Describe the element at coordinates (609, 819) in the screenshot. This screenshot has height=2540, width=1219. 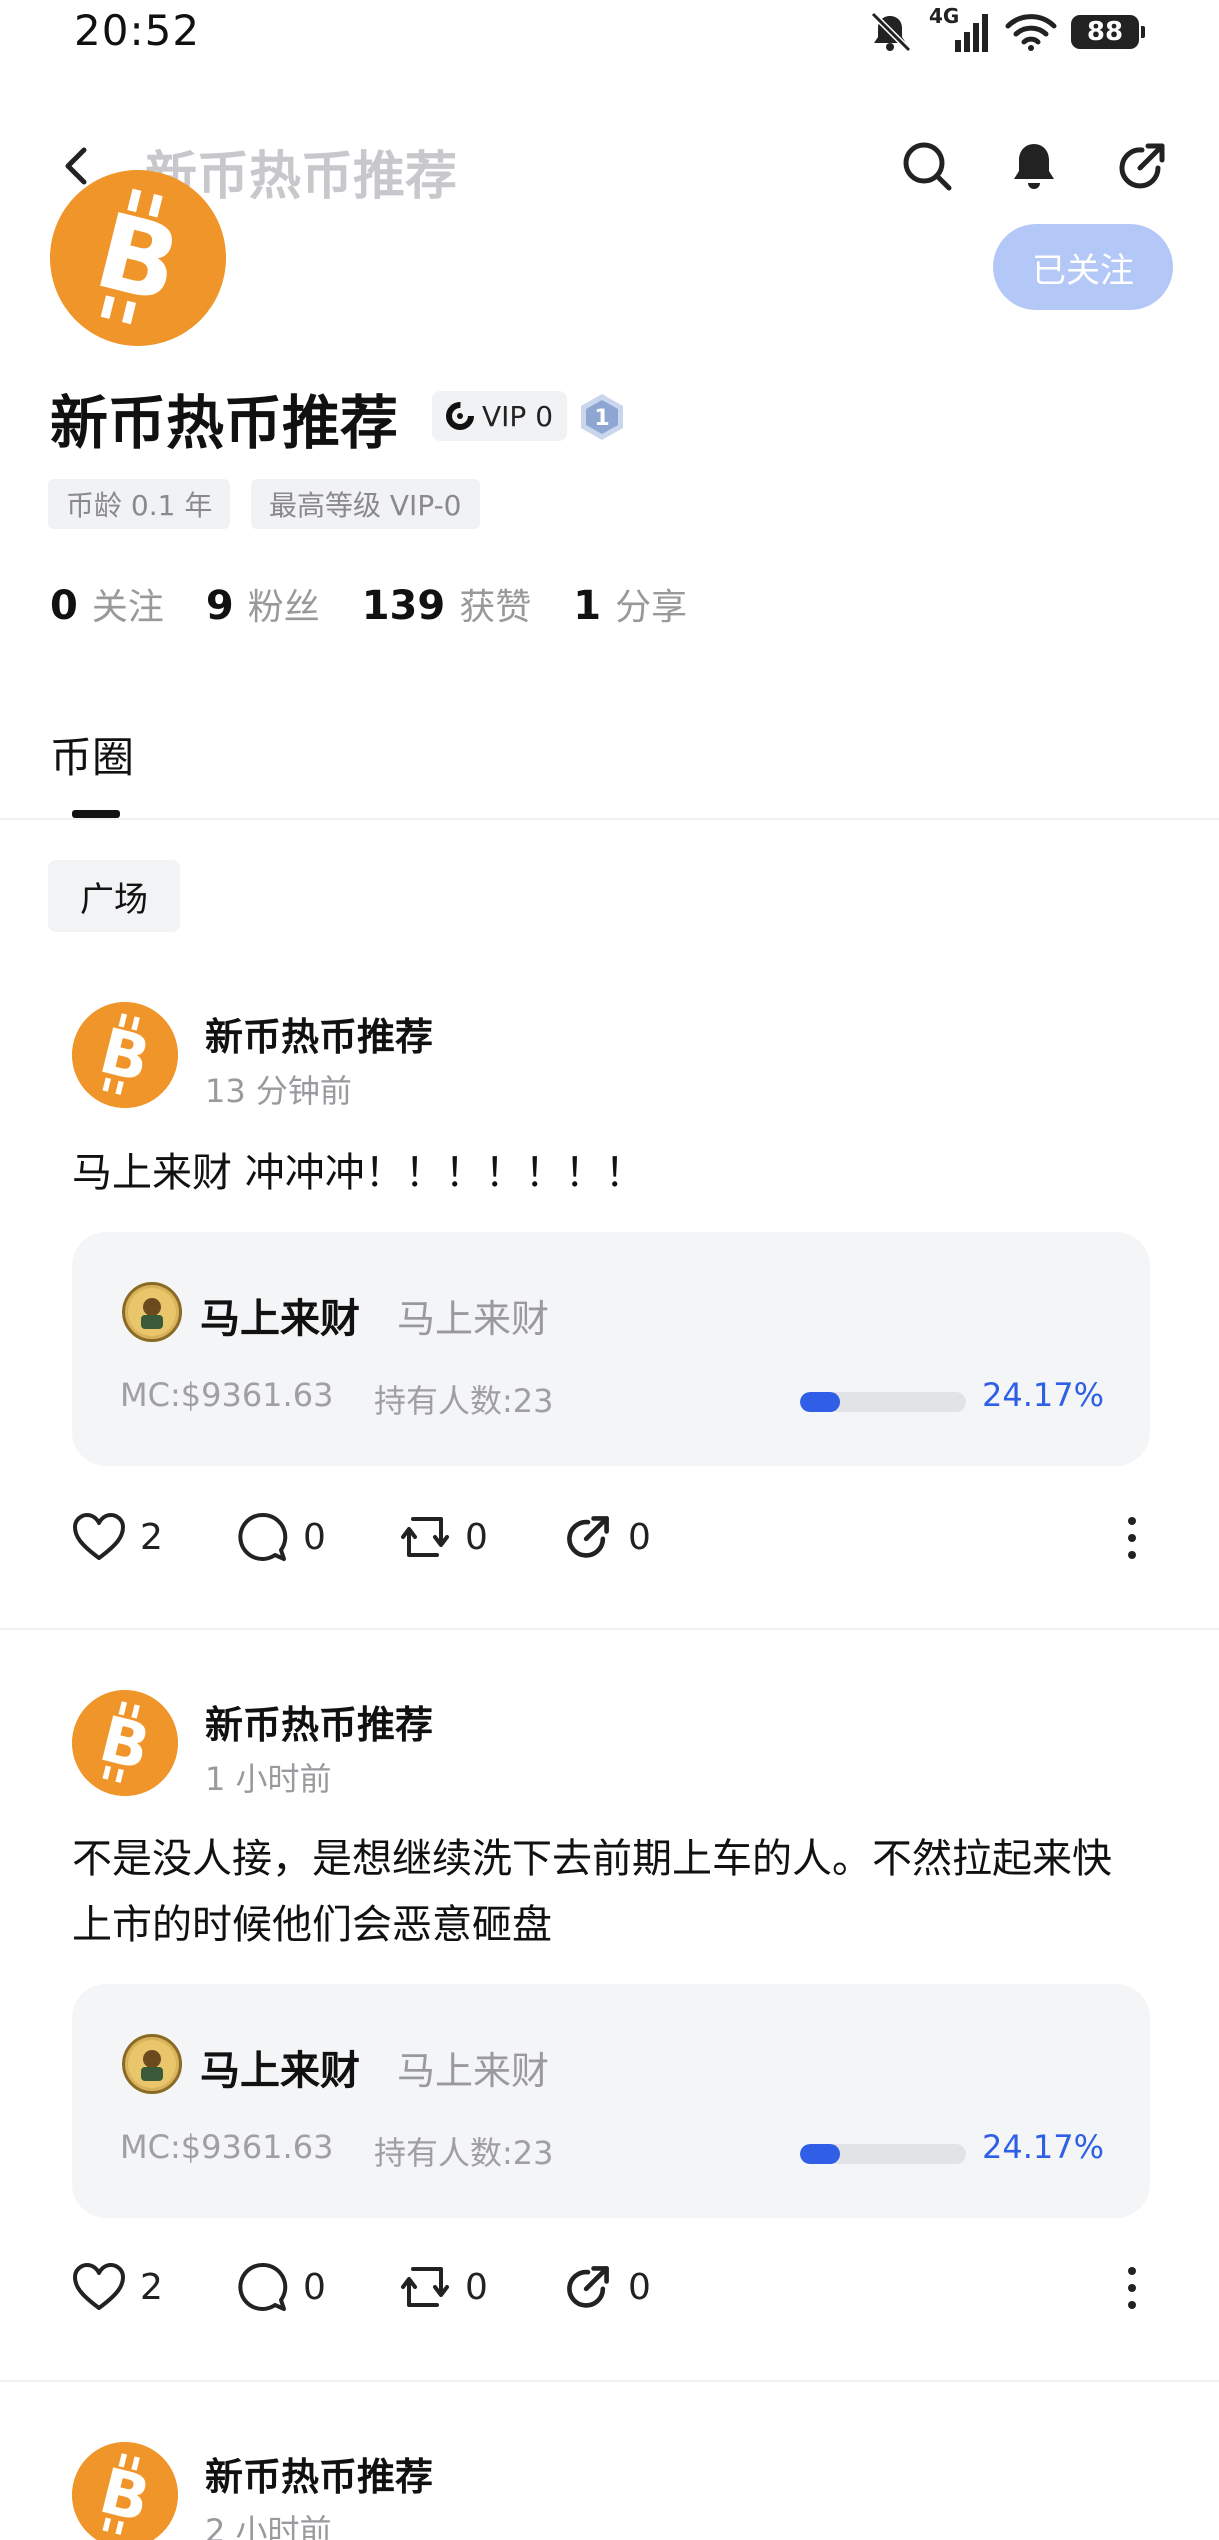
I see `tab-divider` at that location.